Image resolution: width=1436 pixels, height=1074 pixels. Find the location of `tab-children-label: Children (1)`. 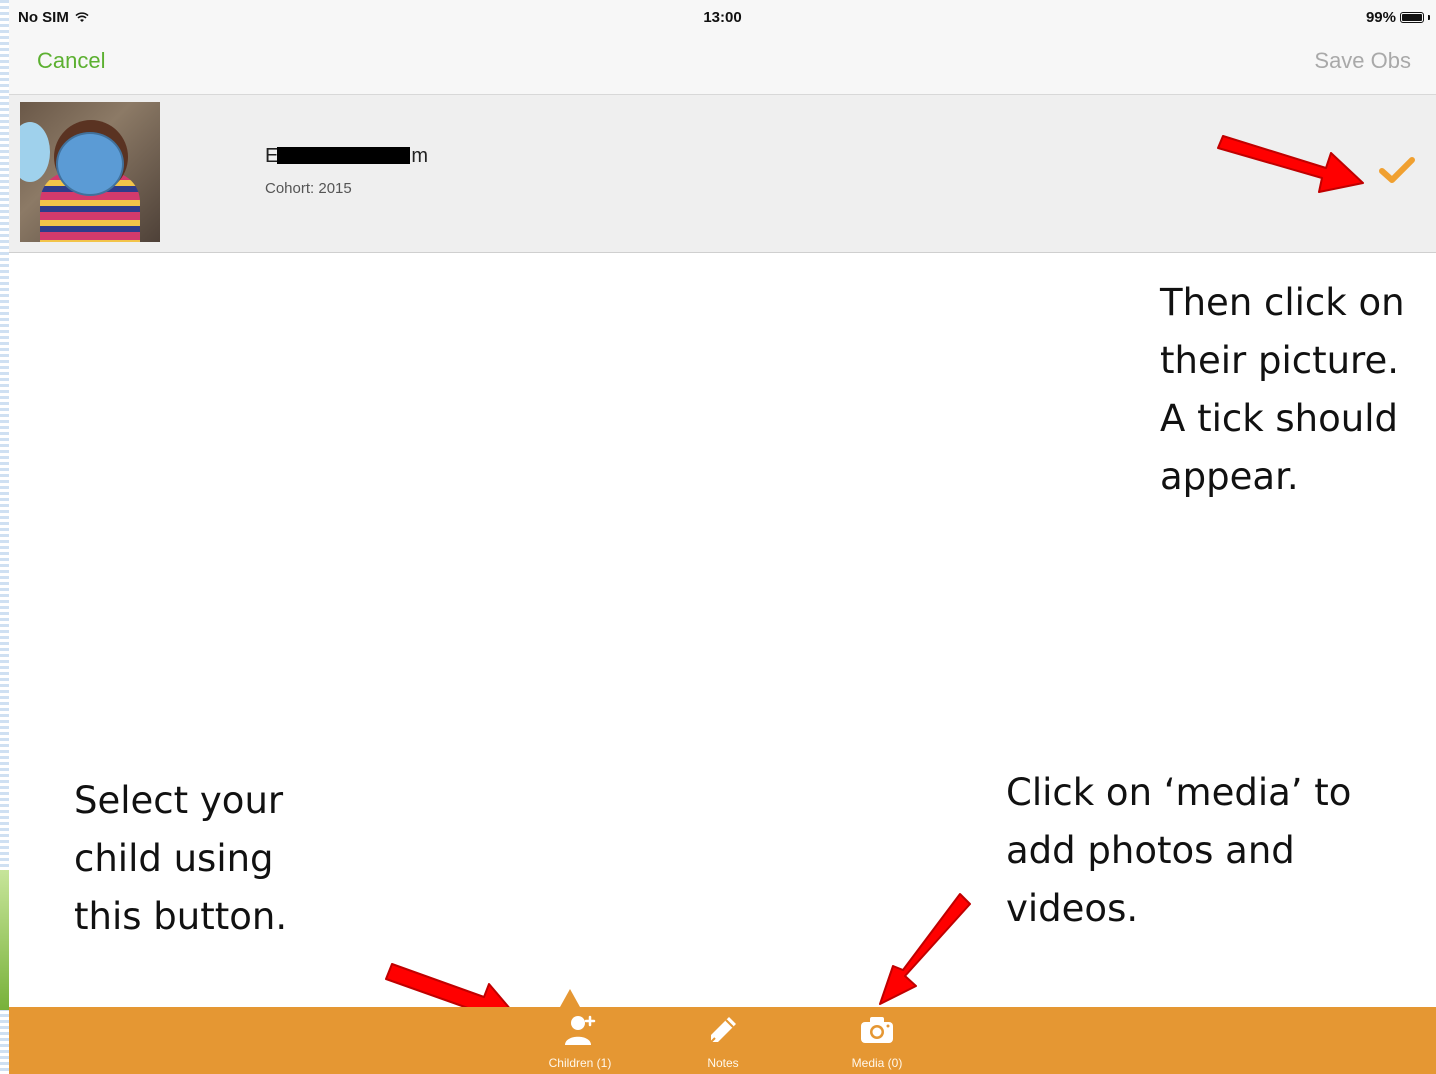

tab-children-label: Children (1) is located at coordinates (580, 1063).